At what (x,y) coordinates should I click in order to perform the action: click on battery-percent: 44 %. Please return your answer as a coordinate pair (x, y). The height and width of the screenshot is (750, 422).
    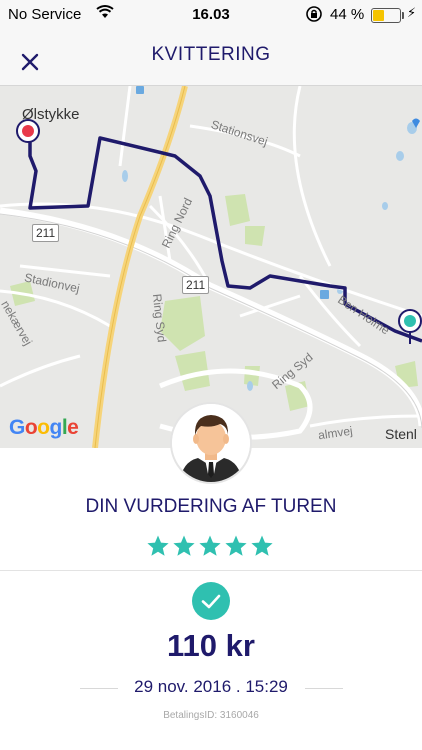
    Looking at the image, I should click on (347, 14).